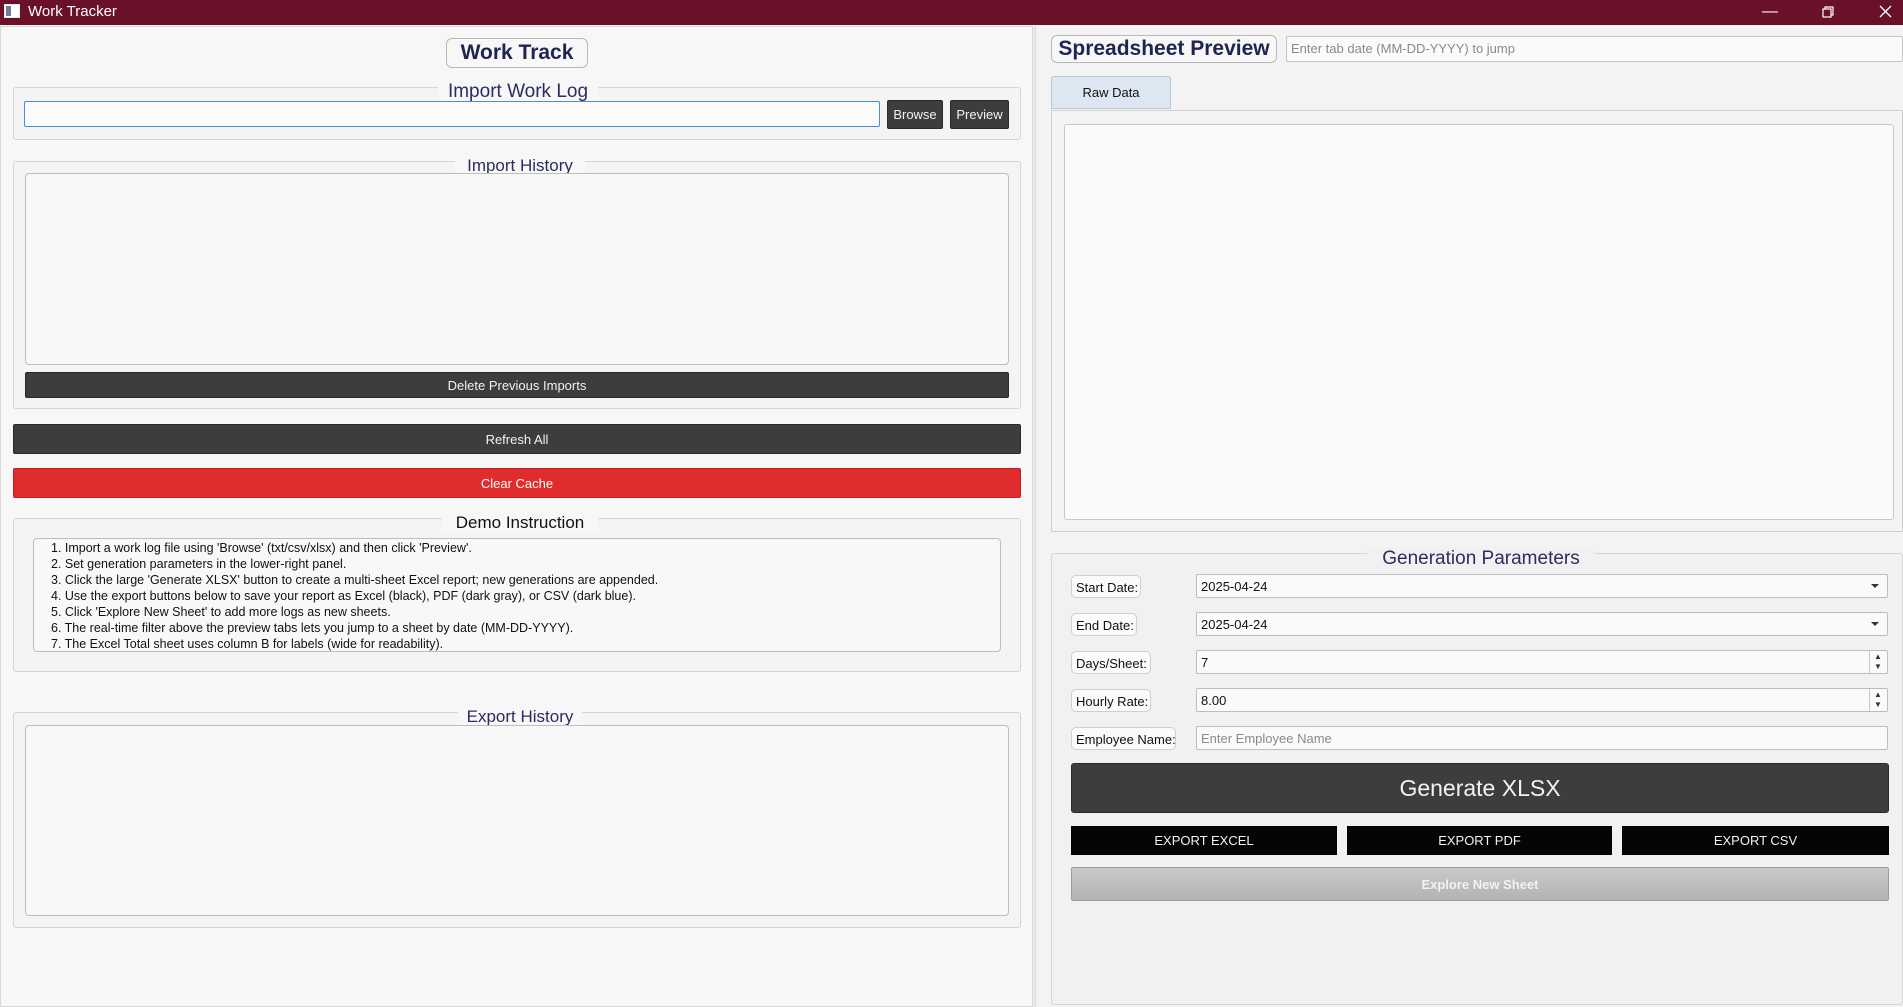  I want to click on start-date-select: 2025-04-24, so click(1542, 586).